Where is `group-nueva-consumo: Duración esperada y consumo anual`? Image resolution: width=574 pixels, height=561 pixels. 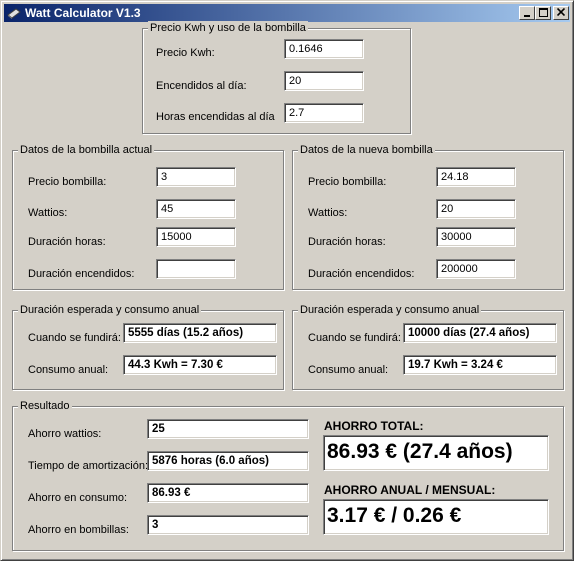
group-nueva-consumo: Duración esperada y consumo anual is located at coordinates (428, 346).